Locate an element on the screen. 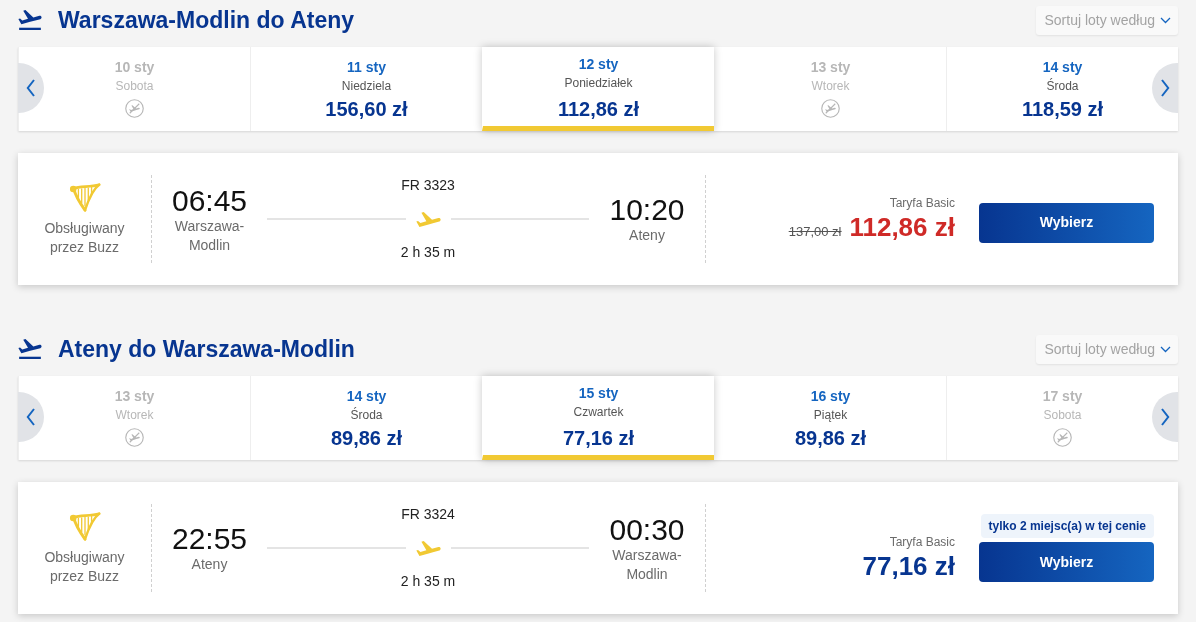 The image size is (1196, 622). date-tab: 16 sty Piątek 89,86 zł is located at coordinates (830, 418).